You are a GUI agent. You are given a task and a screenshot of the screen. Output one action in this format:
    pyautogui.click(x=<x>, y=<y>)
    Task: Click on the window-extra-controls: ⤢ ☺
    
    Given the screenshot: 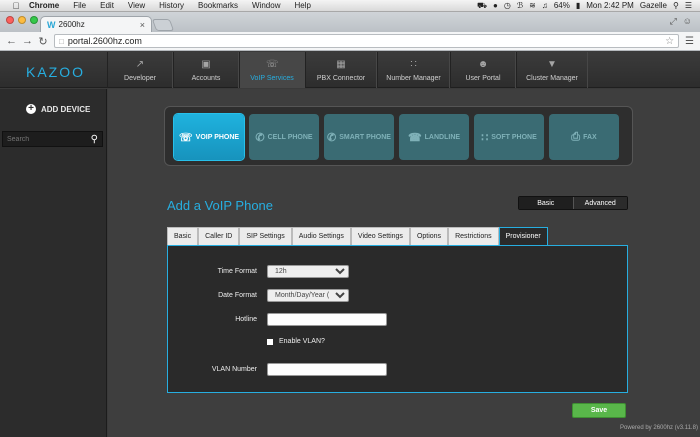 What is the action you would take?
    pyautogui.click(x=681, y=21)
    